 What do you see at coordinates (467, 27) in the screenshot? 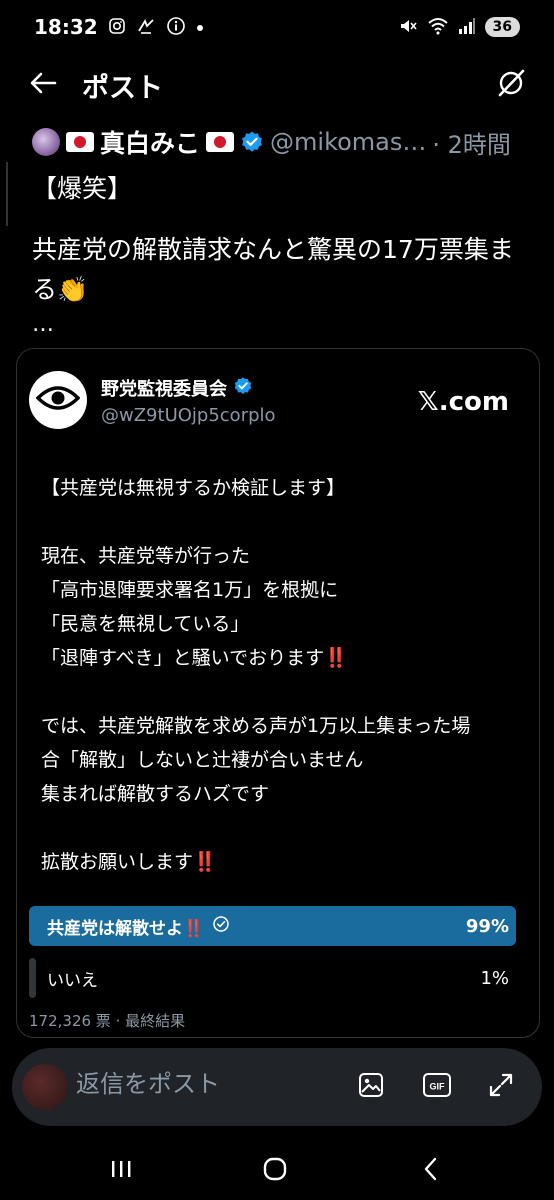
I see `signal-icon` at bounding box center [467, 27].